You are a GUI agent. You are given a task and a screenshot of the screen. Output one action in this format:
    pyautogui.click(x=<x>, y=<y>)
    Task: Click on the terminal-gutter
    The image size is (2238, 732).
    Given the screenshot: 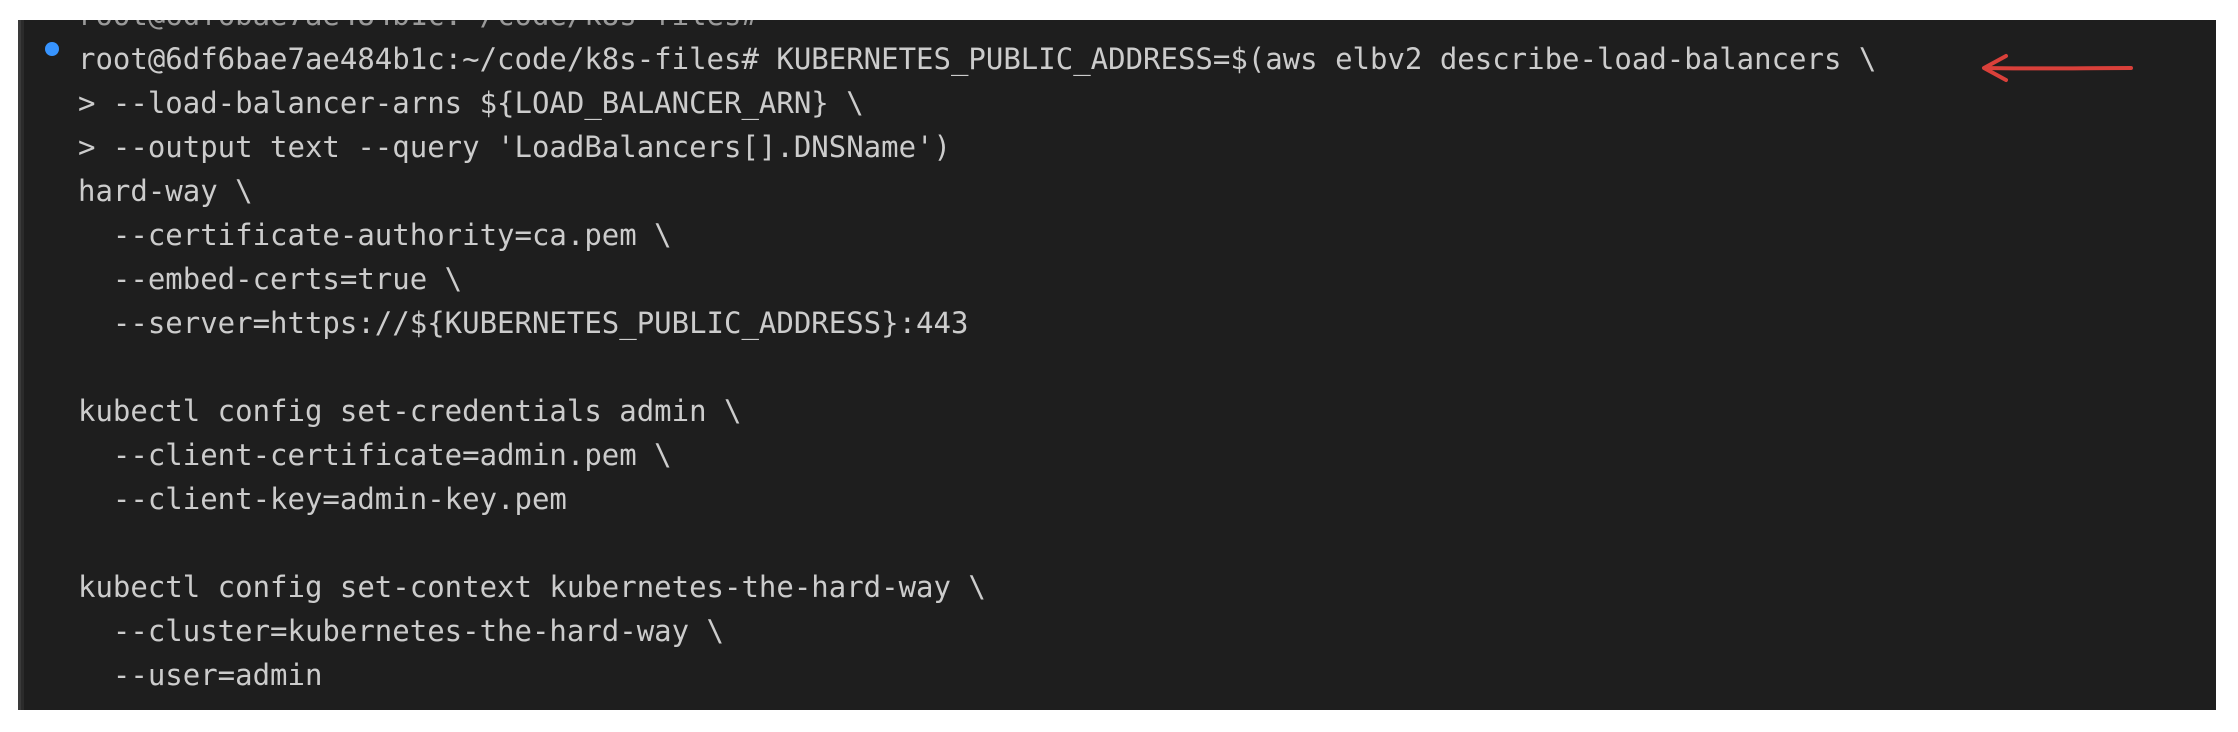 What is the action you would take?
    pyautogui.click(x=22, y=365)
    